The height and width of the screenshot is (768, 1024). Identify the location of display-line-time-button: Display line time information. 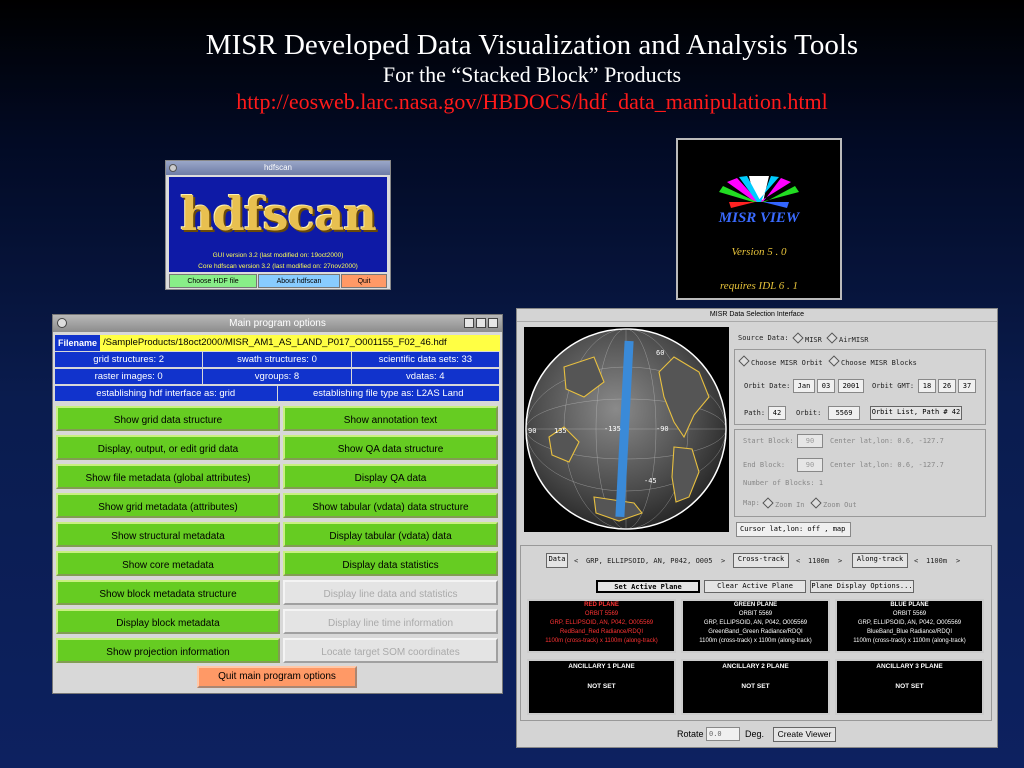
(390, 621).